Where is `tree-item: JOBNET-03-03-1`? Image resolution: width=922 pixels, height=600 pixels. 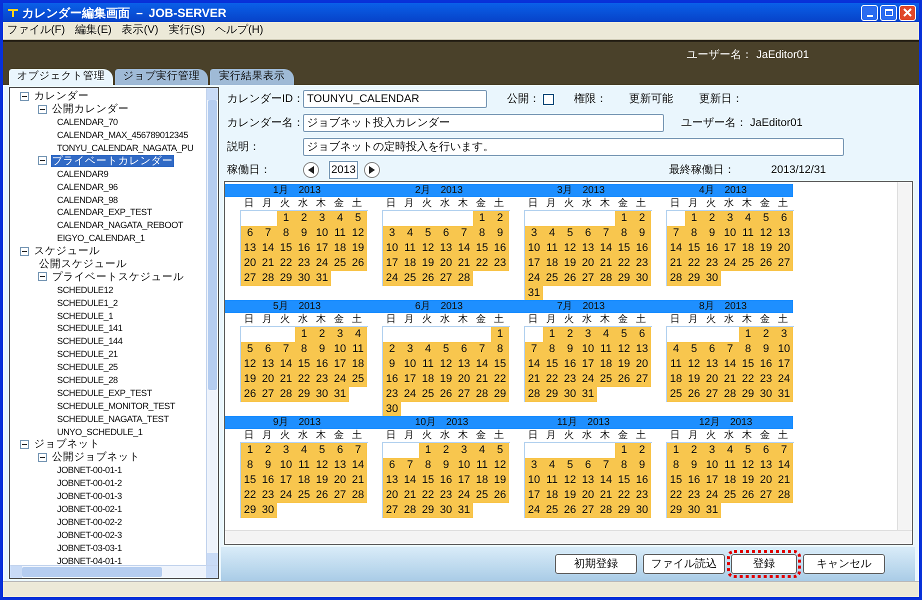
tree-item: JOBNET-03-03-1 is located at coordinates (89, 548).